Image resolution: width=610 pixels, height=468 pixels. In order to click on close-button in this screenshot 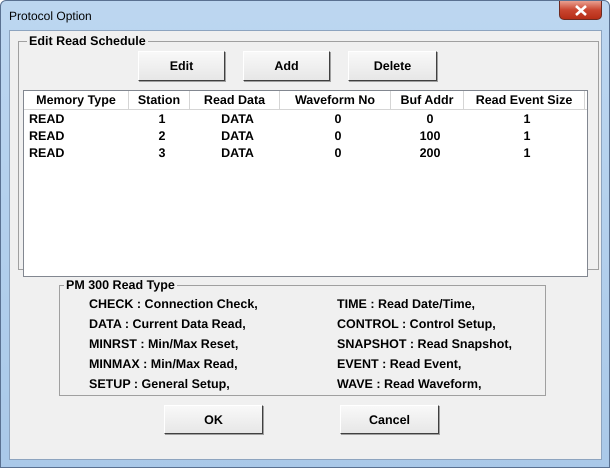, I will do `click(580, 10)`.